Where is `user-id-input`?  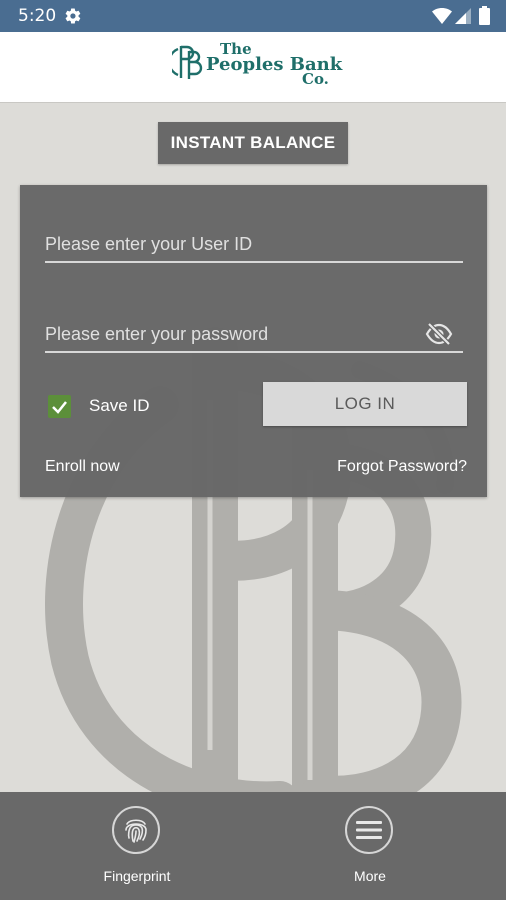 user-id-input is located at coordinates (254, 244).